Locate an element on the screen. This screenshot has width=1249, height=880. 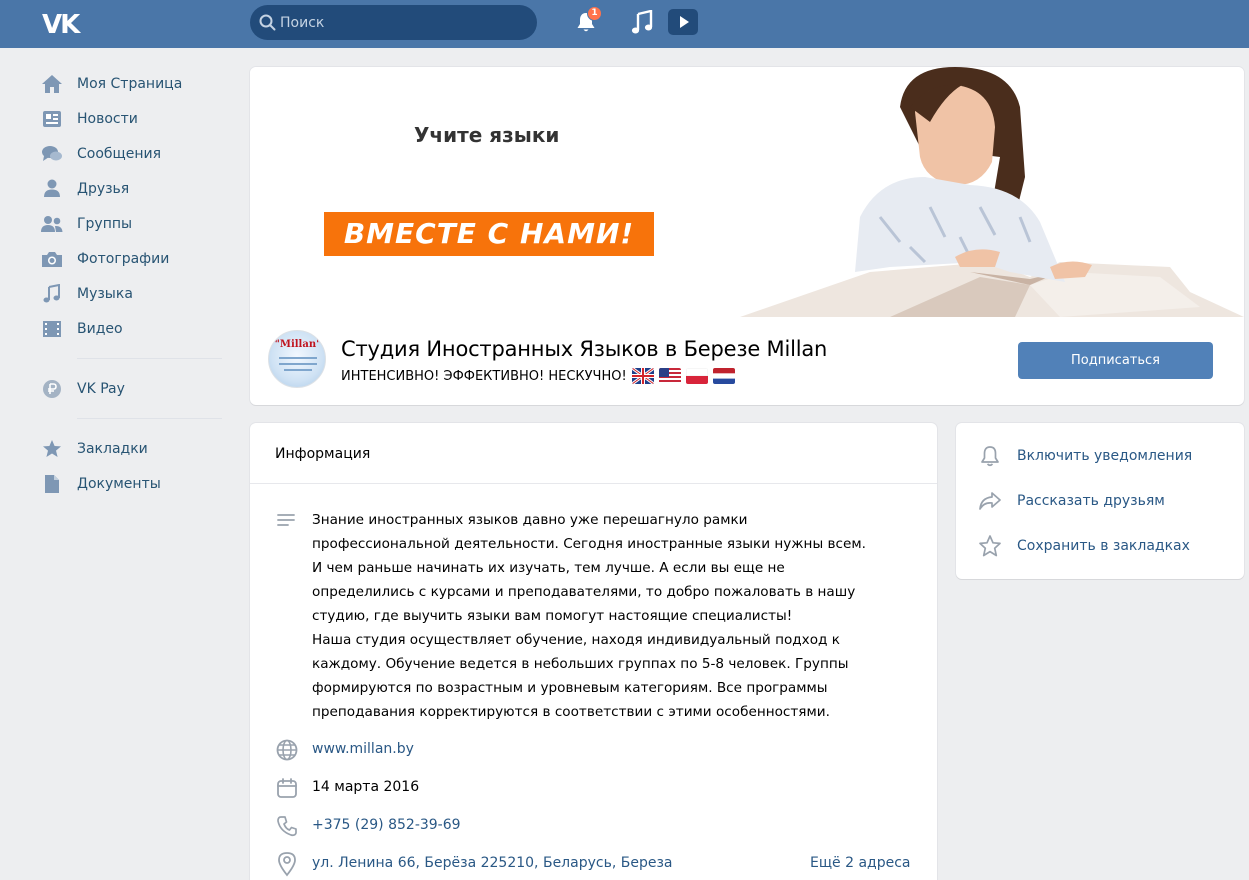
website-link: www.millan.by is located at coordinates (363, 749).